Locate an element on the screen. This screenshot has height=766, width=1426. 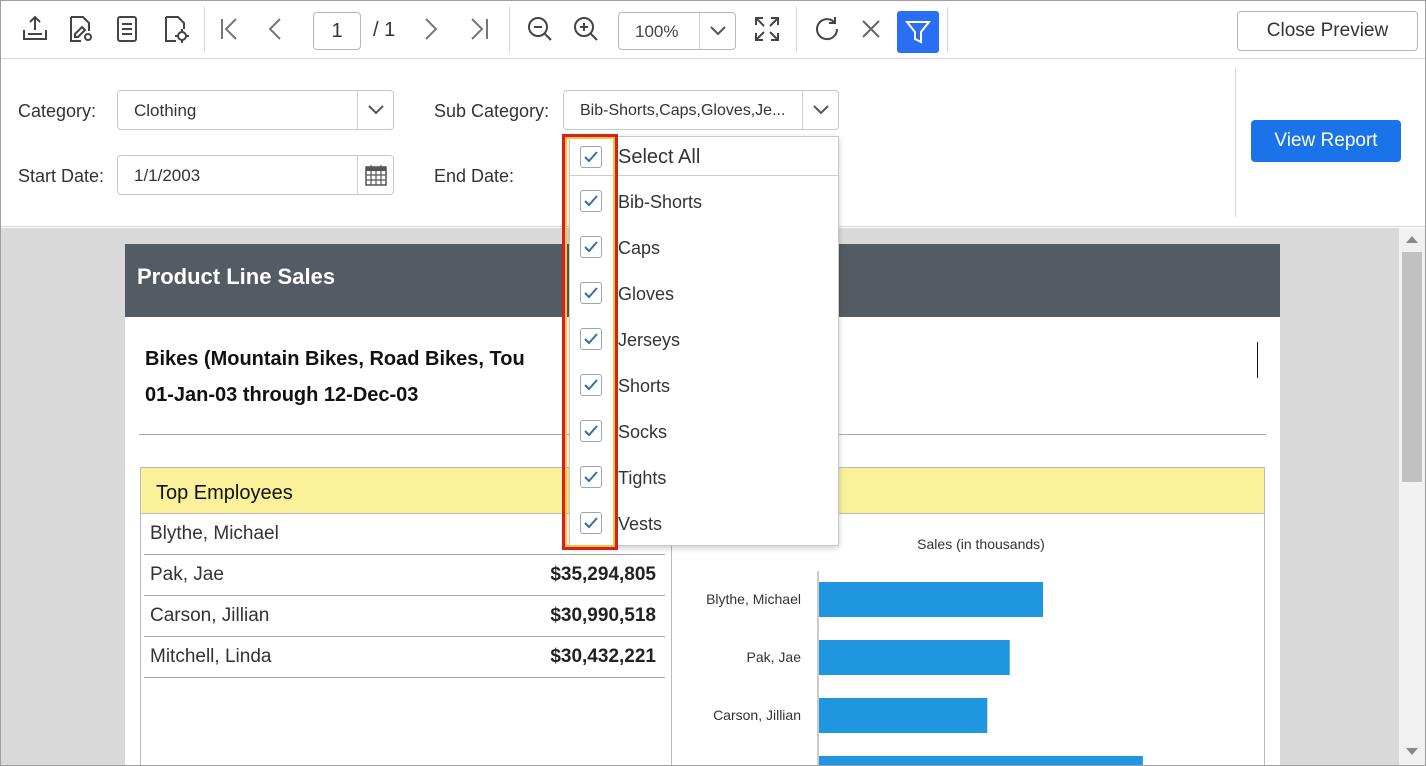
dropdown-option: Tights is located at coordinates (704, 478).